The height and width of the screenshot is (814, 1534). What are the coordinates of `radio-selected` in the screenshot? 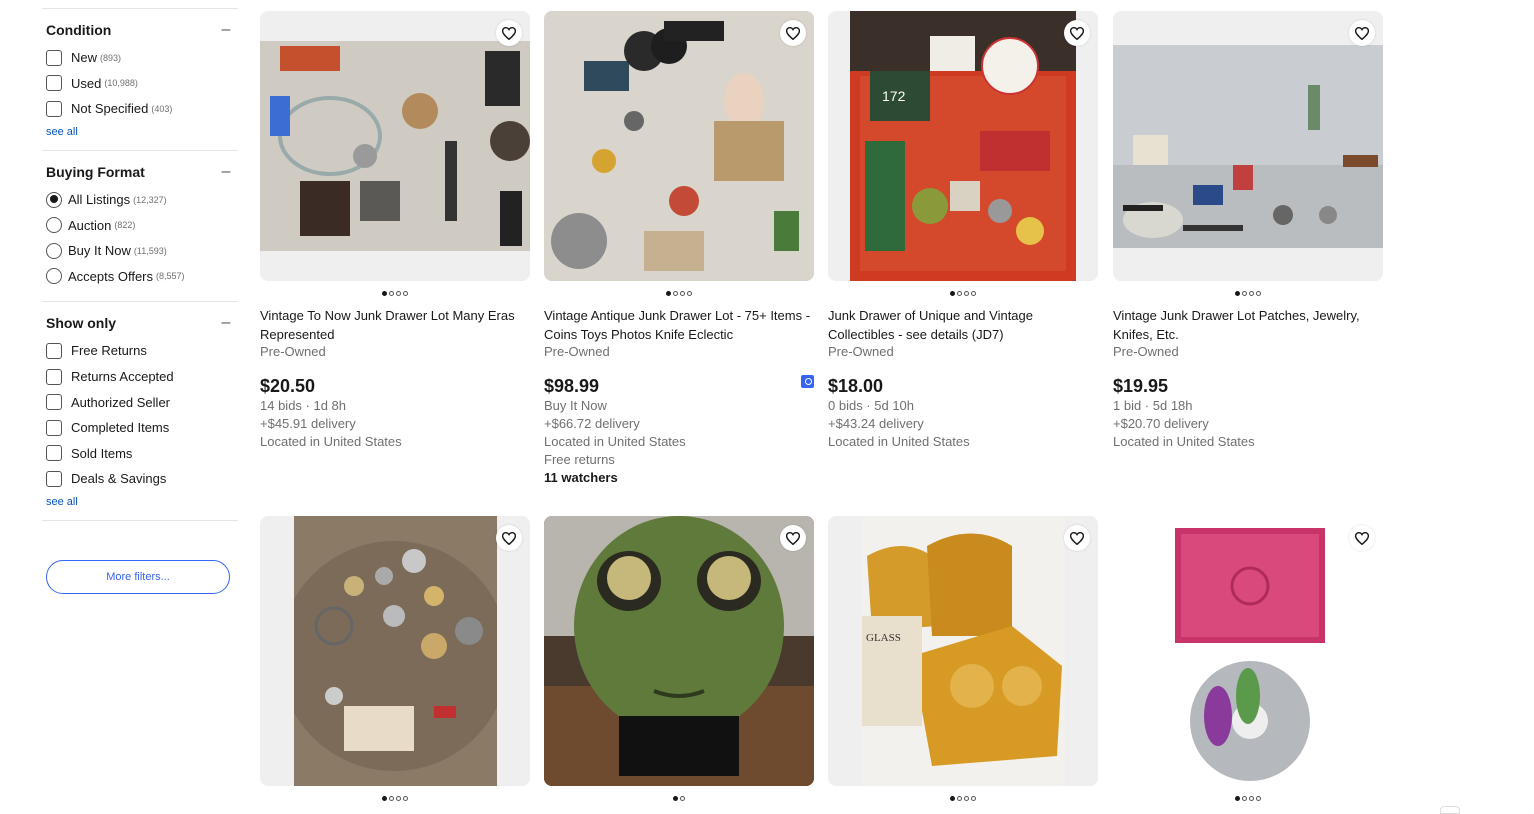 It's located at (54, 199).